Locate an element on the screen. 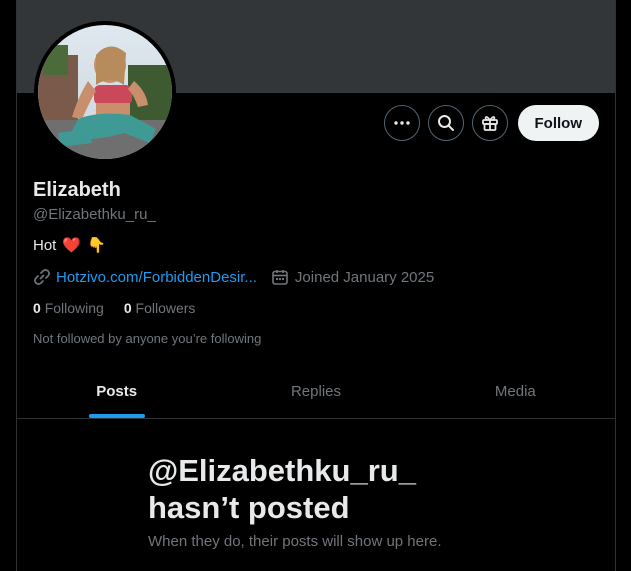  followers-link: 0 Followers is located at coordinates (160, 308).